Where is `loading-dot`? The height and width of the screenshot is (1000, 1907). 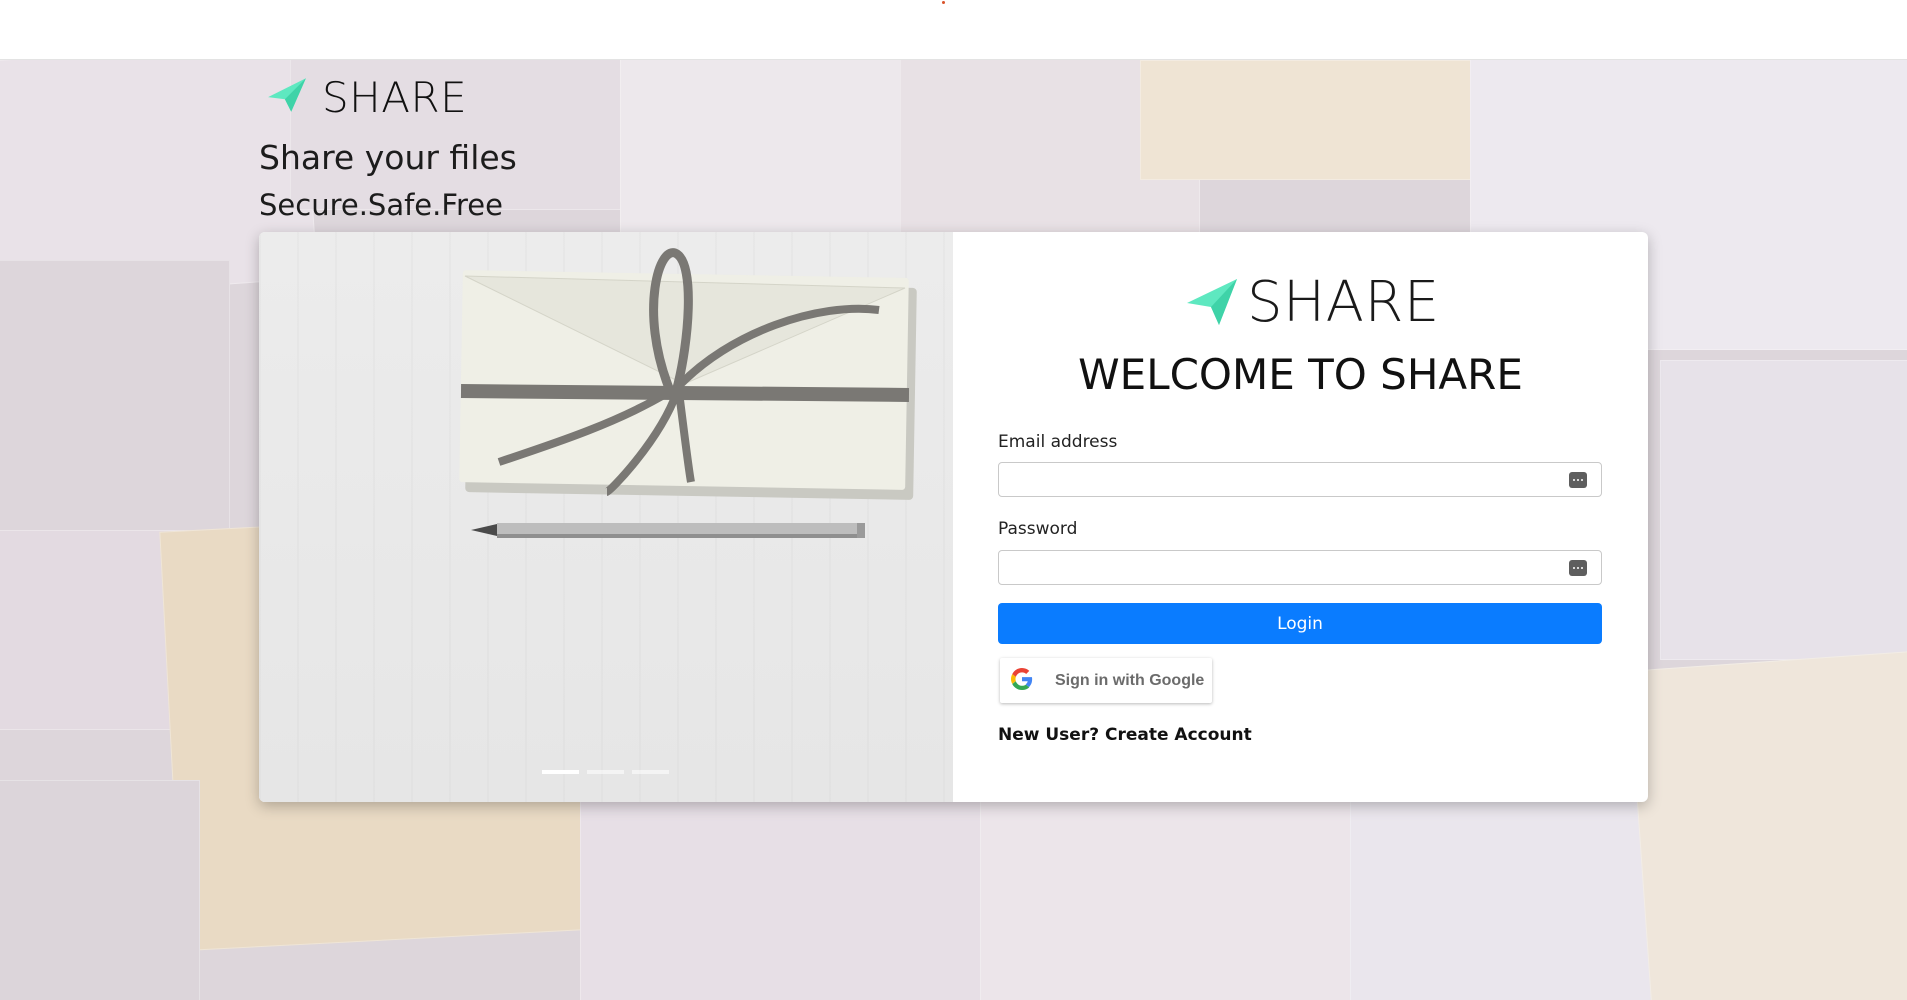 loading-dot is located at coordinates (943, 2).